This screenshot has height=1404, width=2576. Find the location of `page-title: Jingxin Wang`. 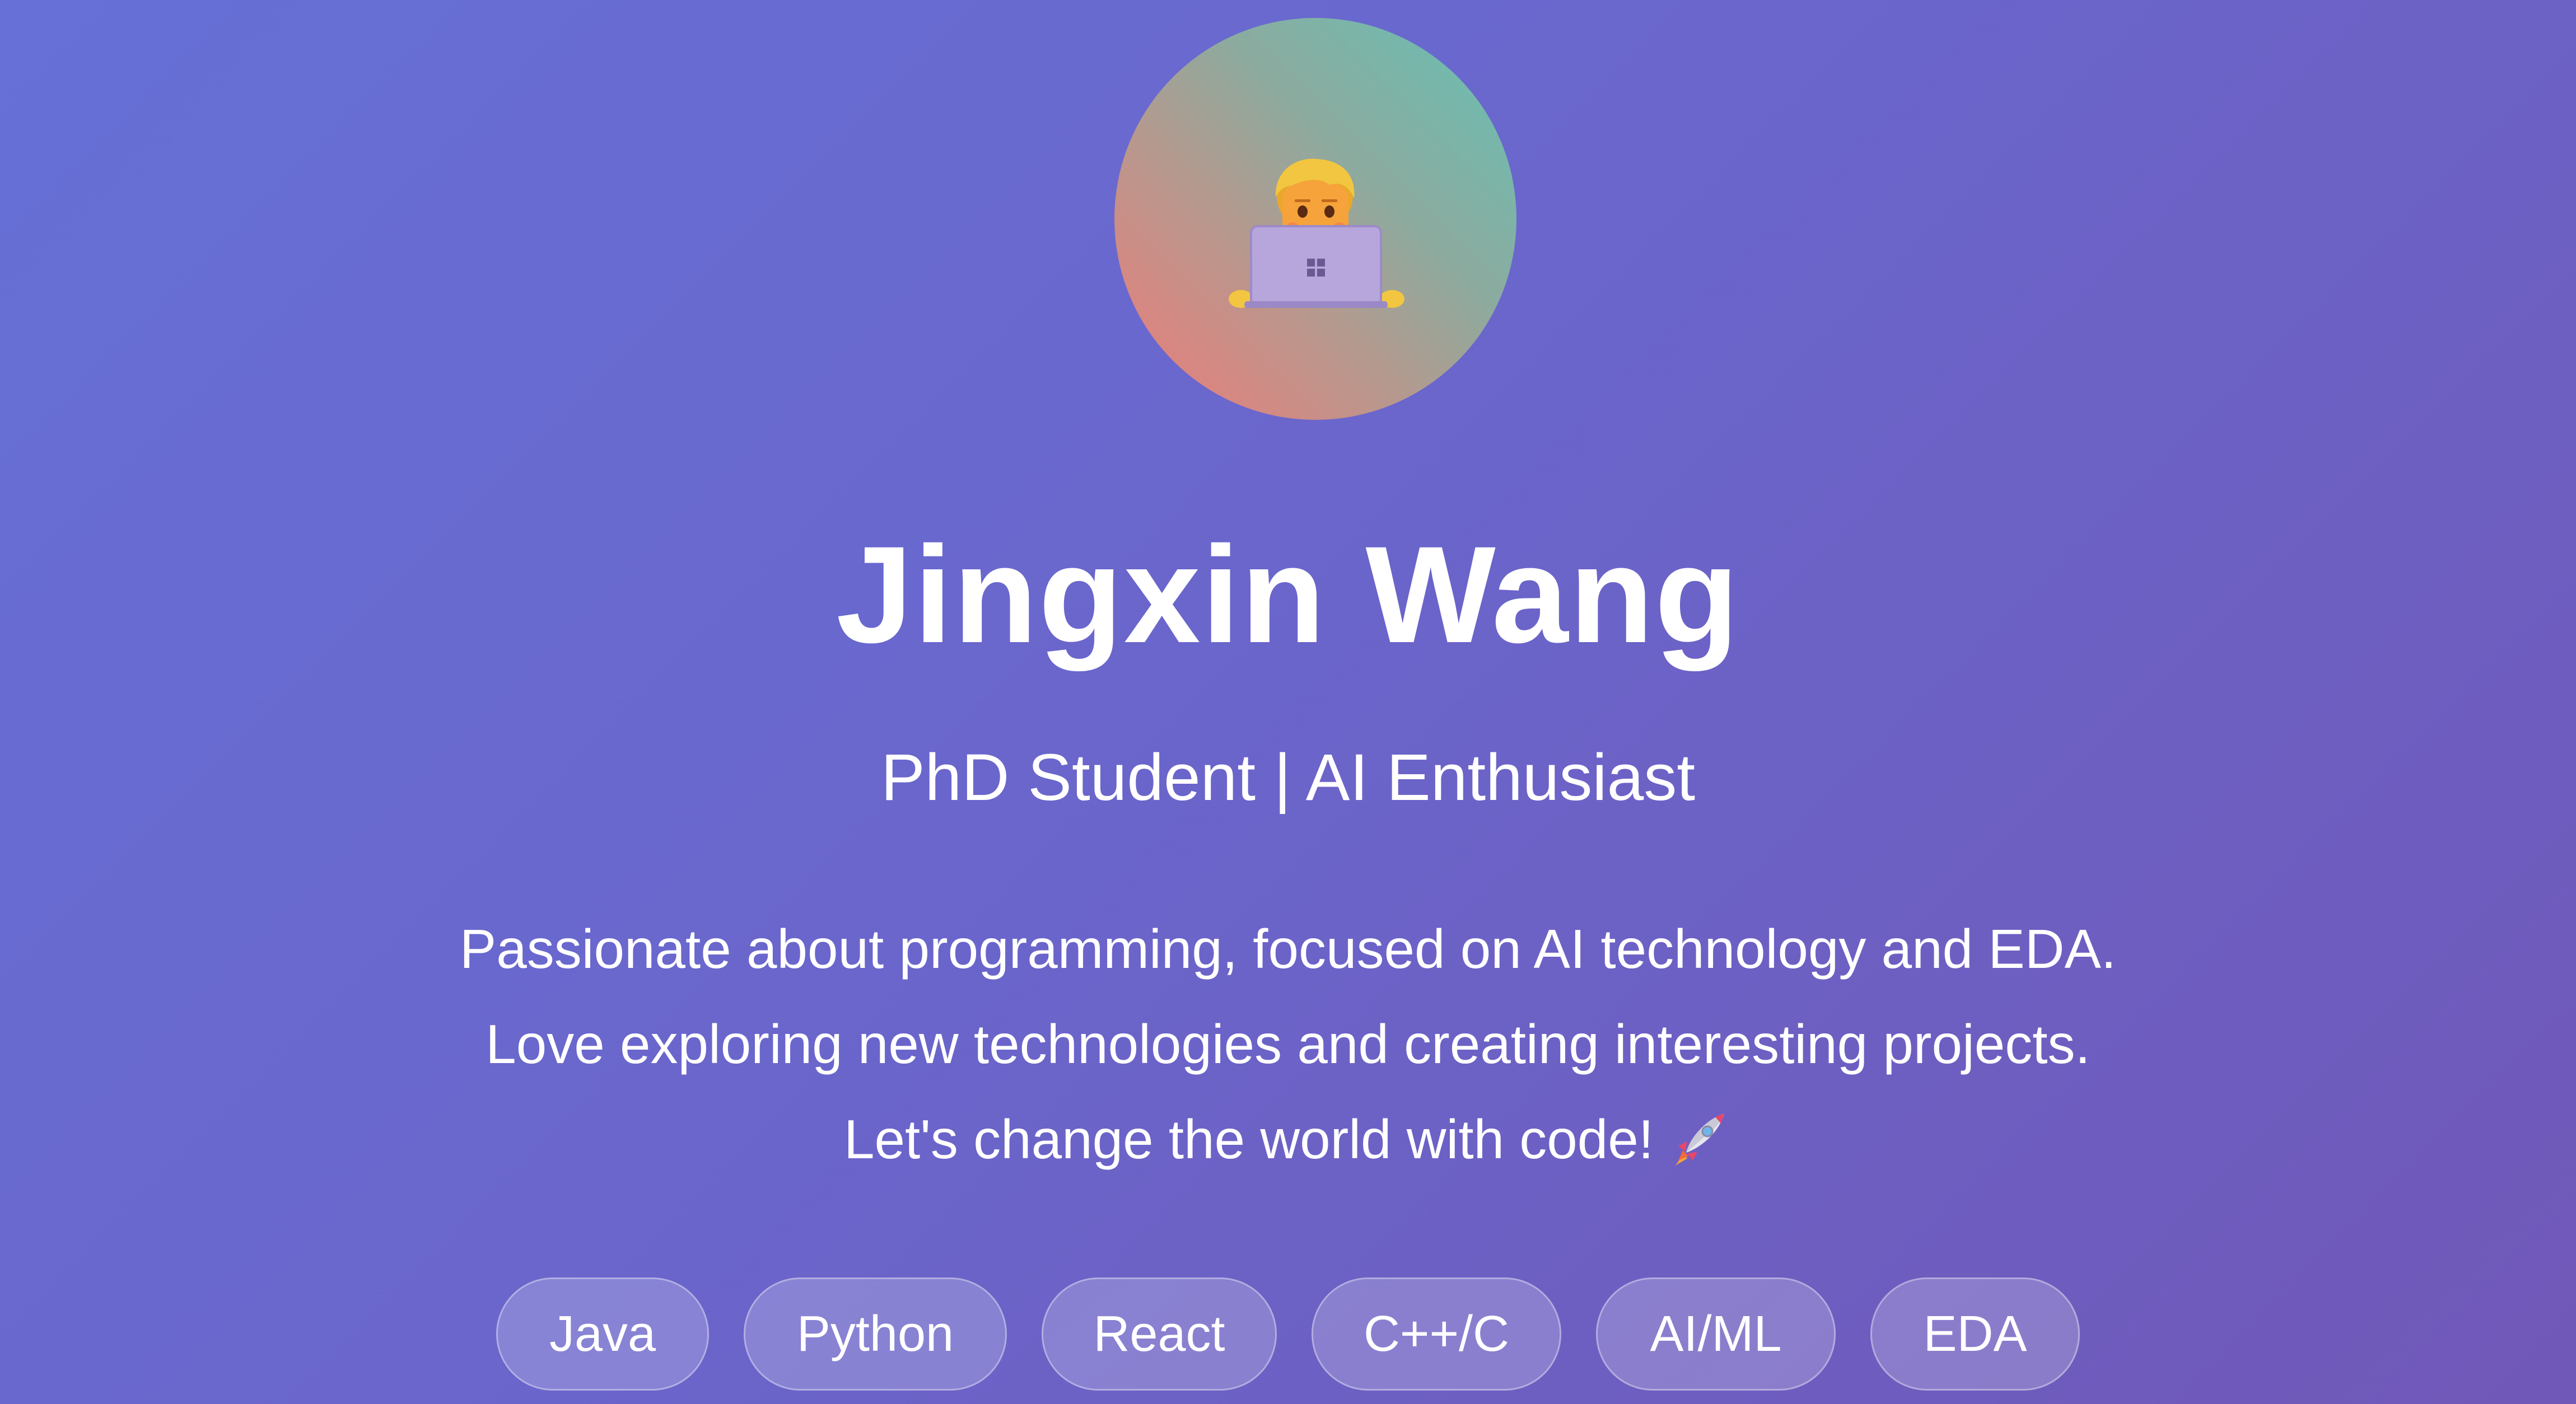

page-title: Jingxin Wang is located at coordinates (1288, 595).